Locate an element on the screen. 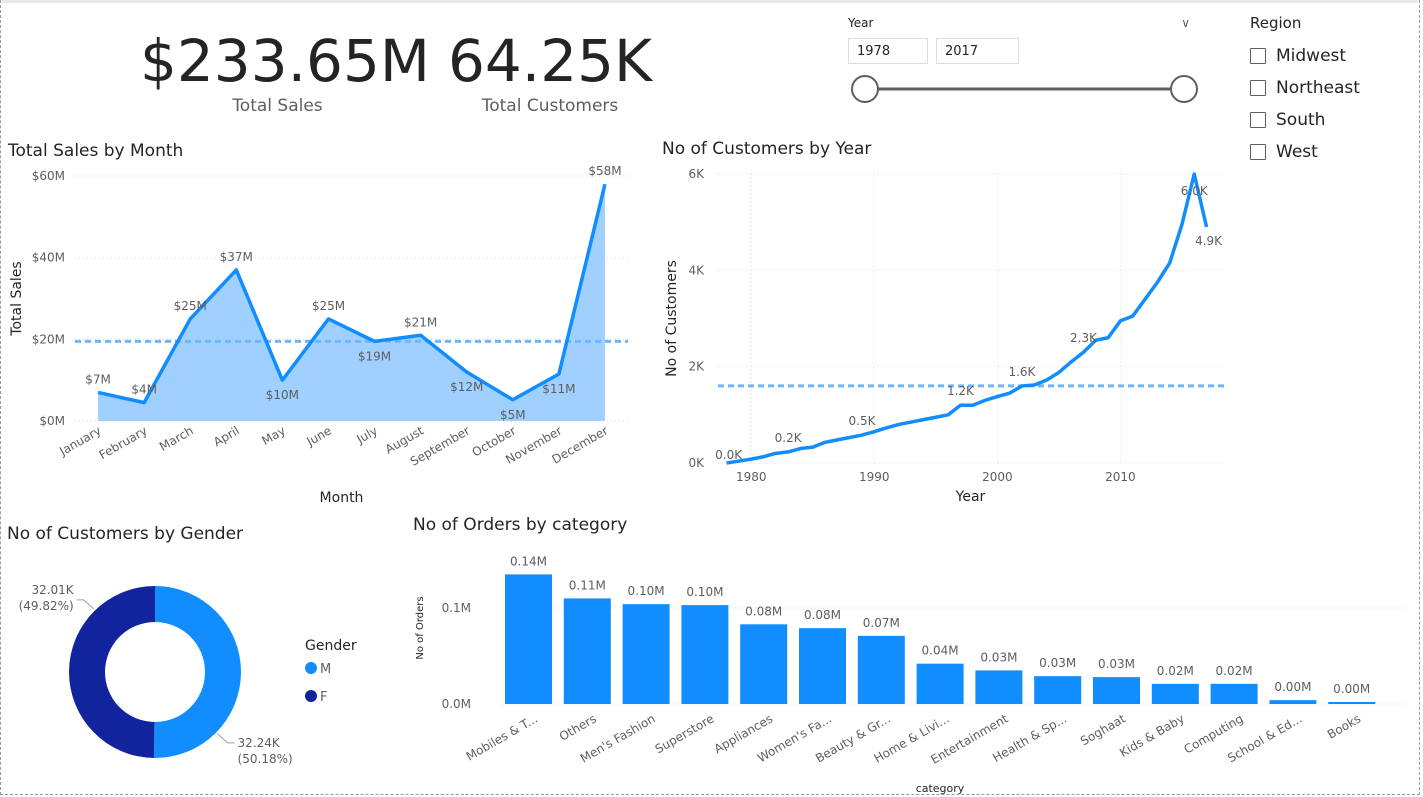 The width and height of the screenshot is (1423, 797). region-option-label: Northeast is located at coordinates (1318, 88).